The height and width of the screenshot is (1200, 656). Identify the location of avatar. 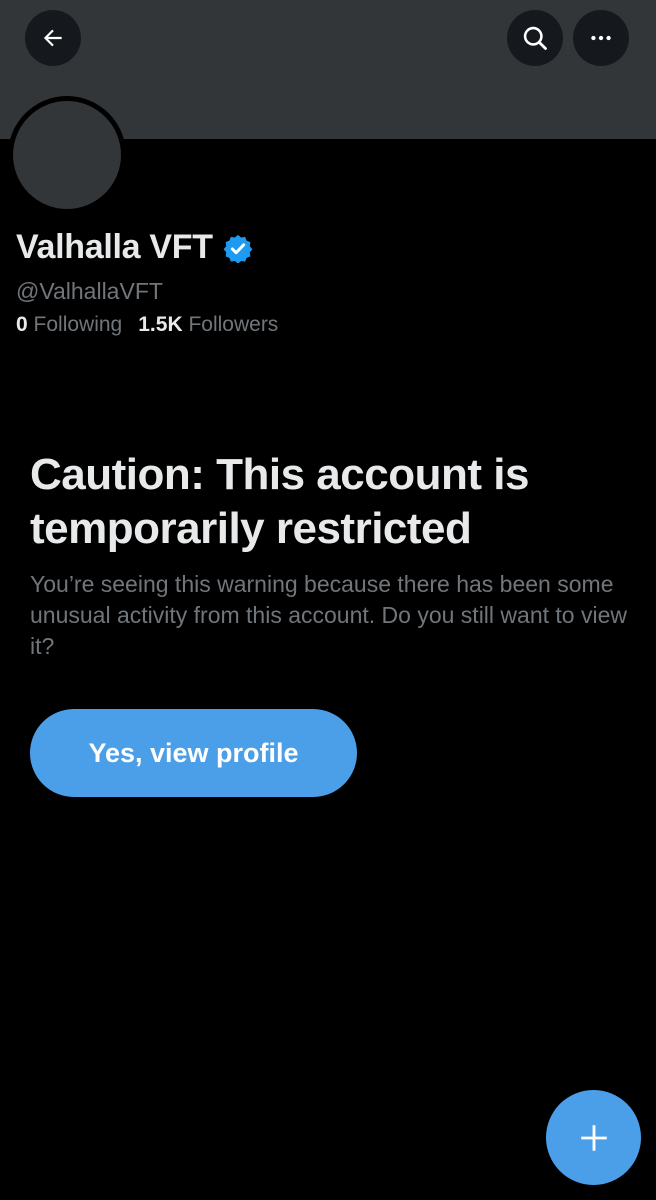
(67, 155).